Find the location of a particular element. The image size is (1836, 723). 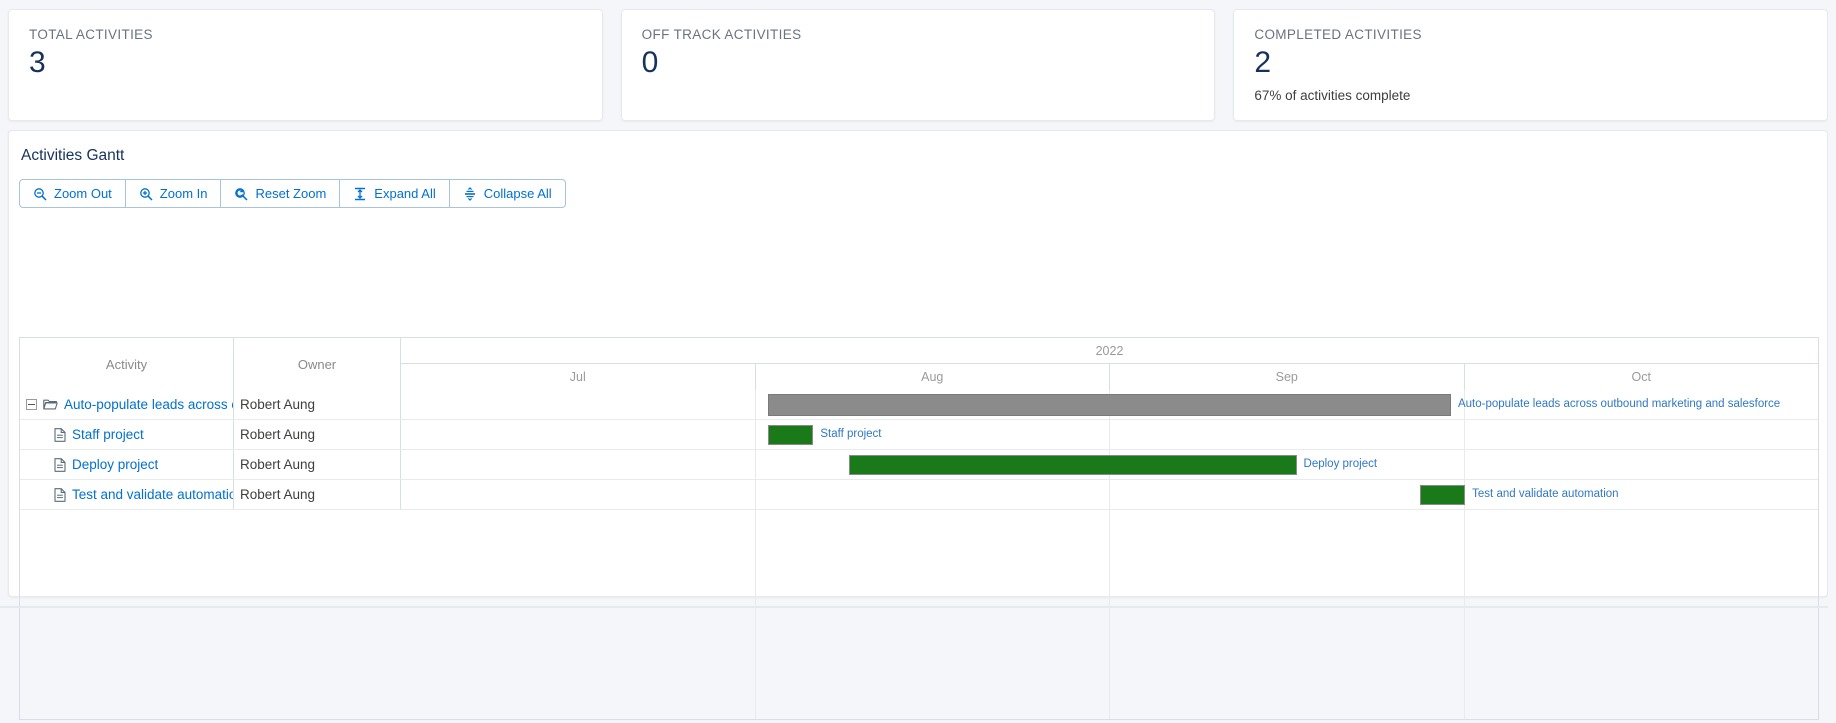

kpi-value: 3 is located at coordinates (37, 62).